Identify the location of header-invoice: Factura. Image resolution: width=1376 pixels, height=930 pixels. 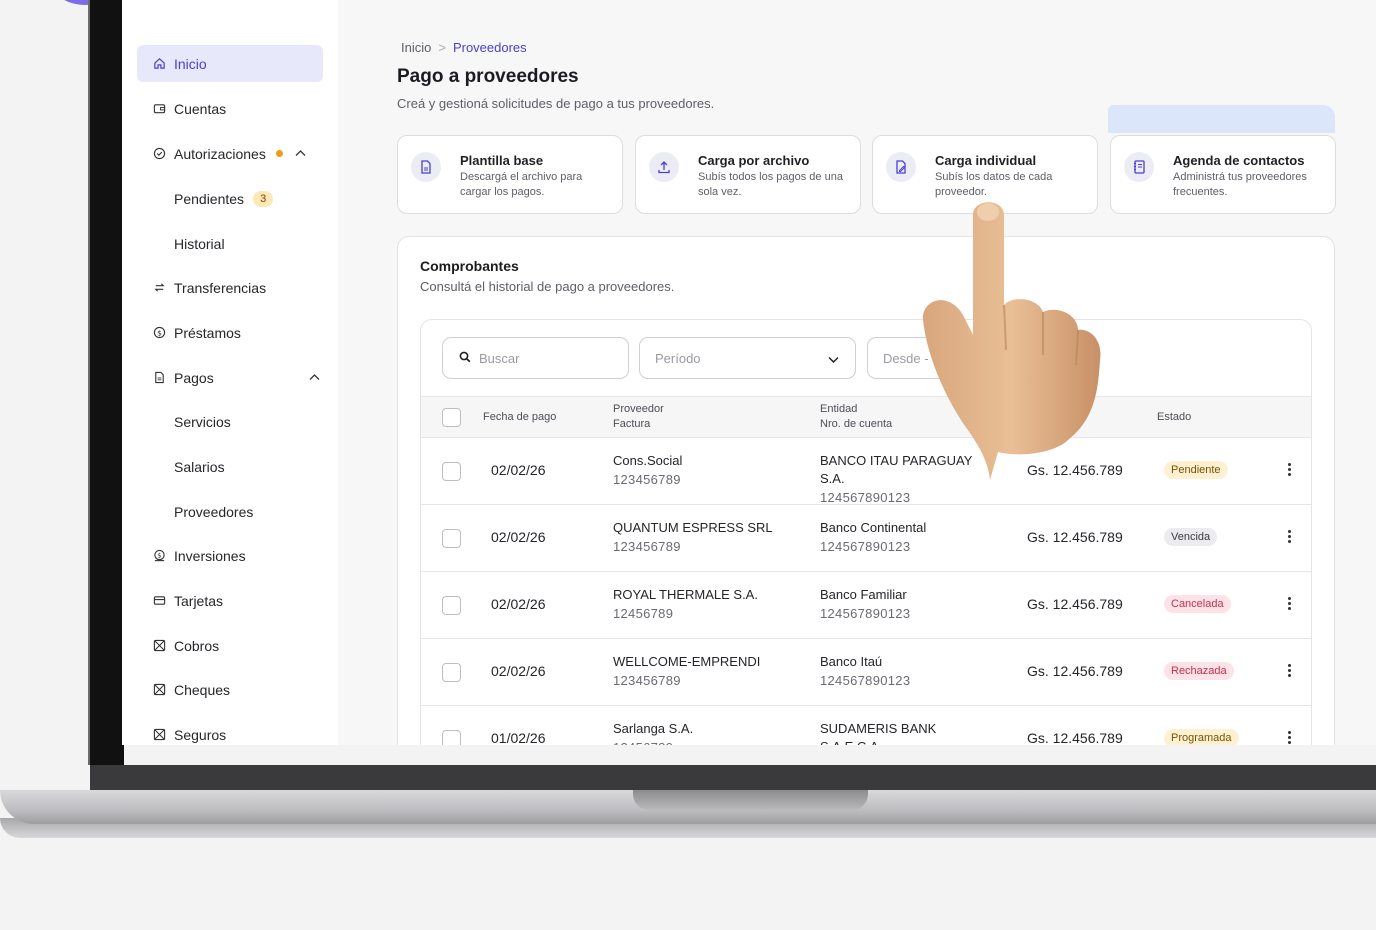
(632, 424).